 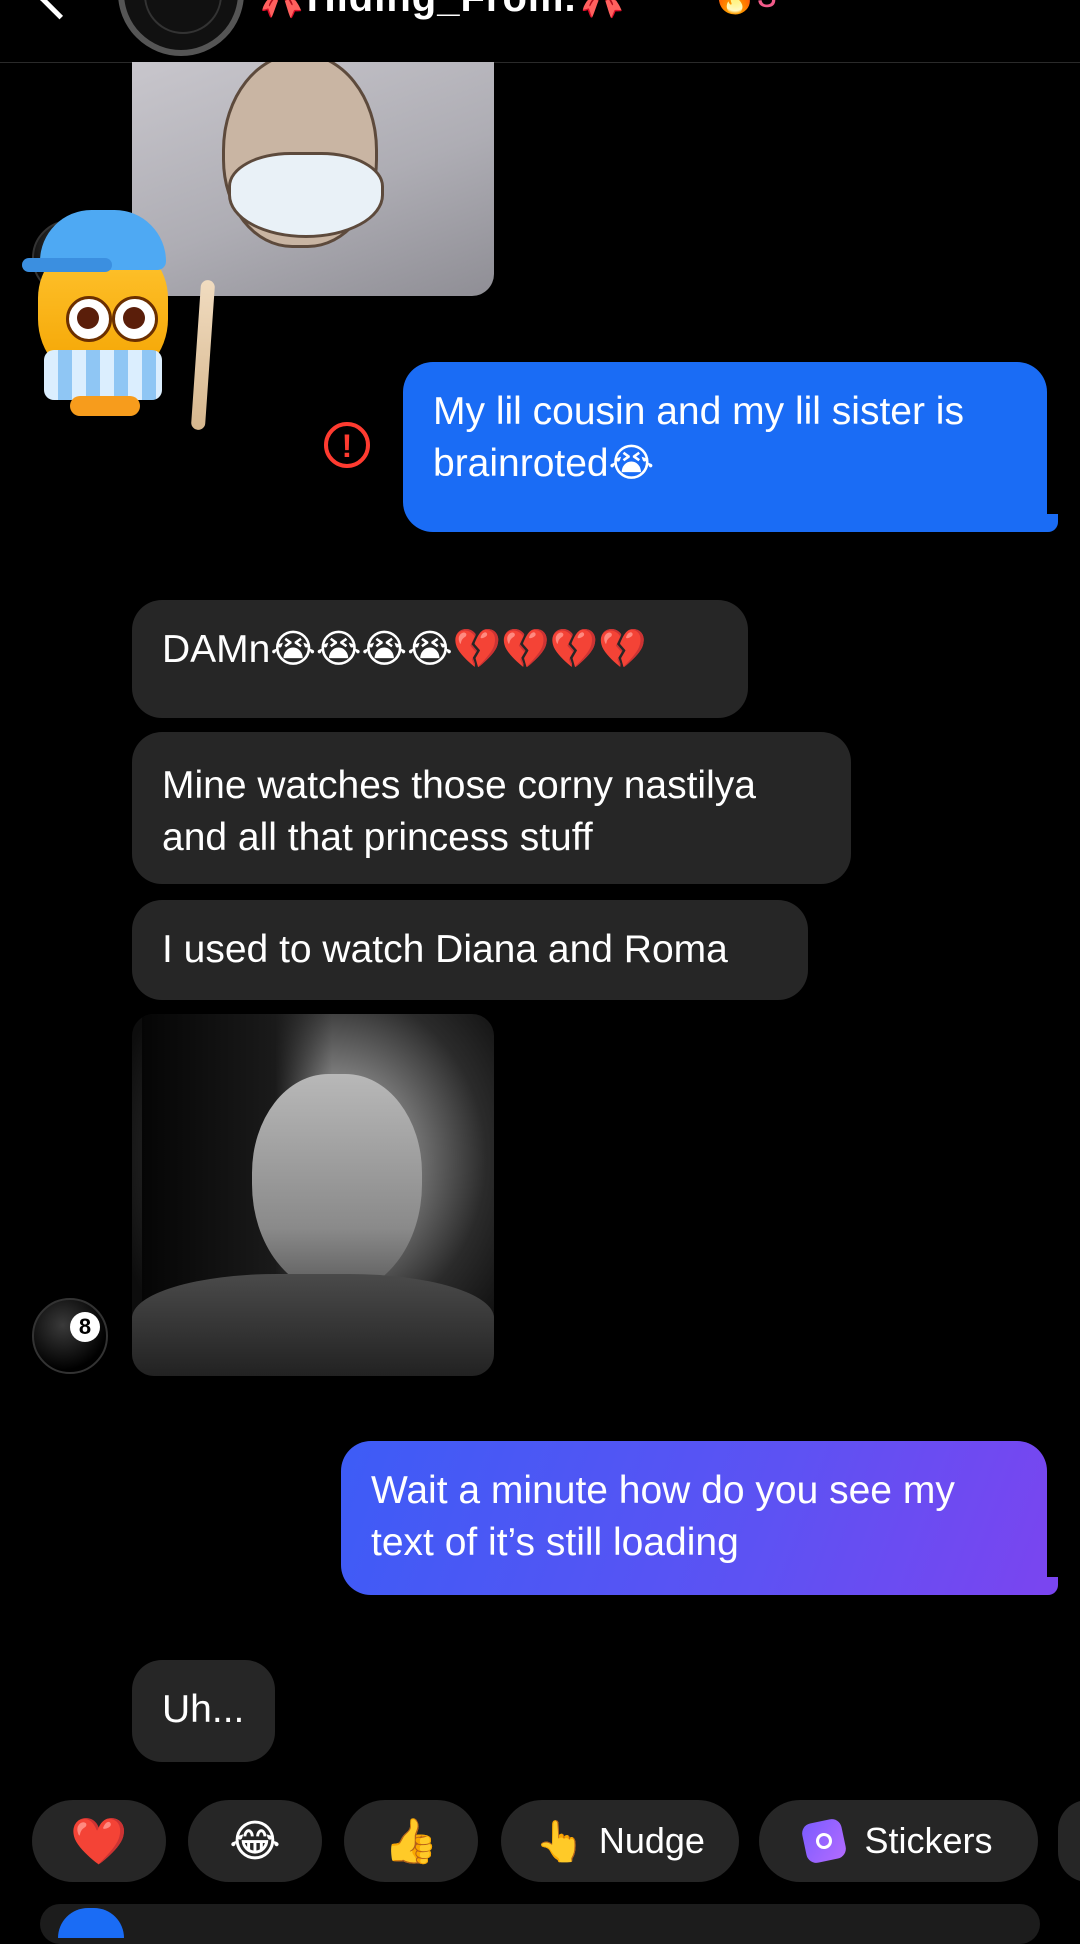 What do you see at coordinates (203, 355) in the screenshot?
I see `sticker-bat` at bounding box center [203, 355].